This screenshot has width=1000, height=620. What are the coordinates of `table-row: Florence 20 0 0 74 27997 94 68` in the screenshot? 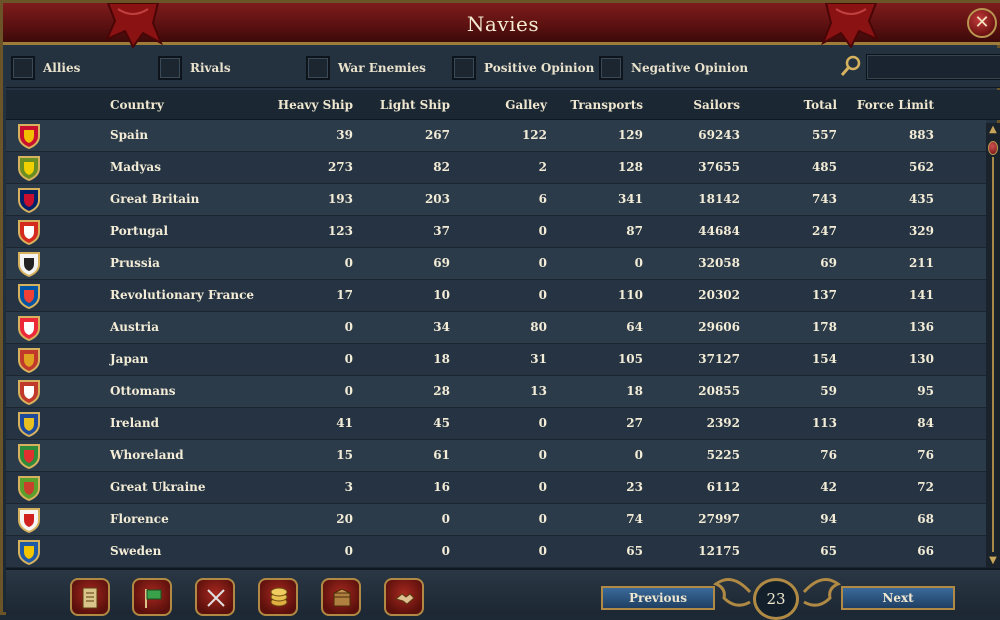 It's located at (496, 520).